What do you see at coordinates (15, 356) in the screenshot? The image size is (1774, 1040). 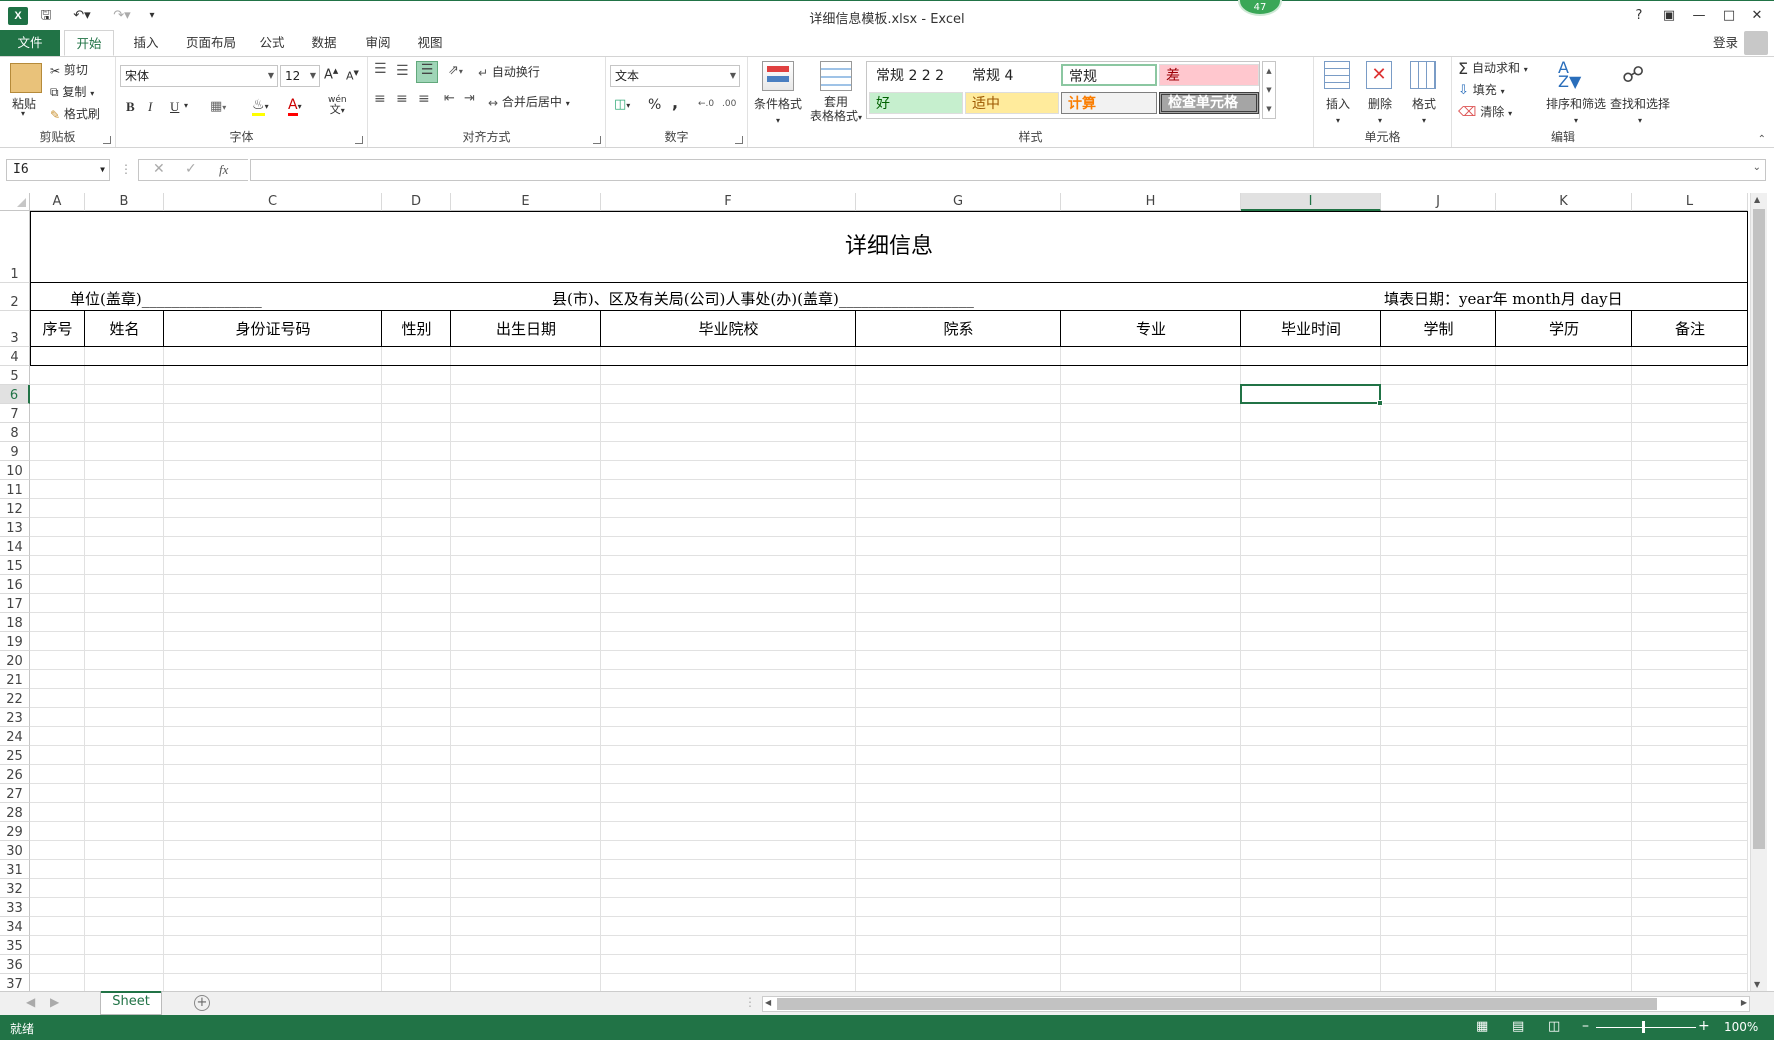 I see `row-header-4: 4` at bounding box center [15, 356].